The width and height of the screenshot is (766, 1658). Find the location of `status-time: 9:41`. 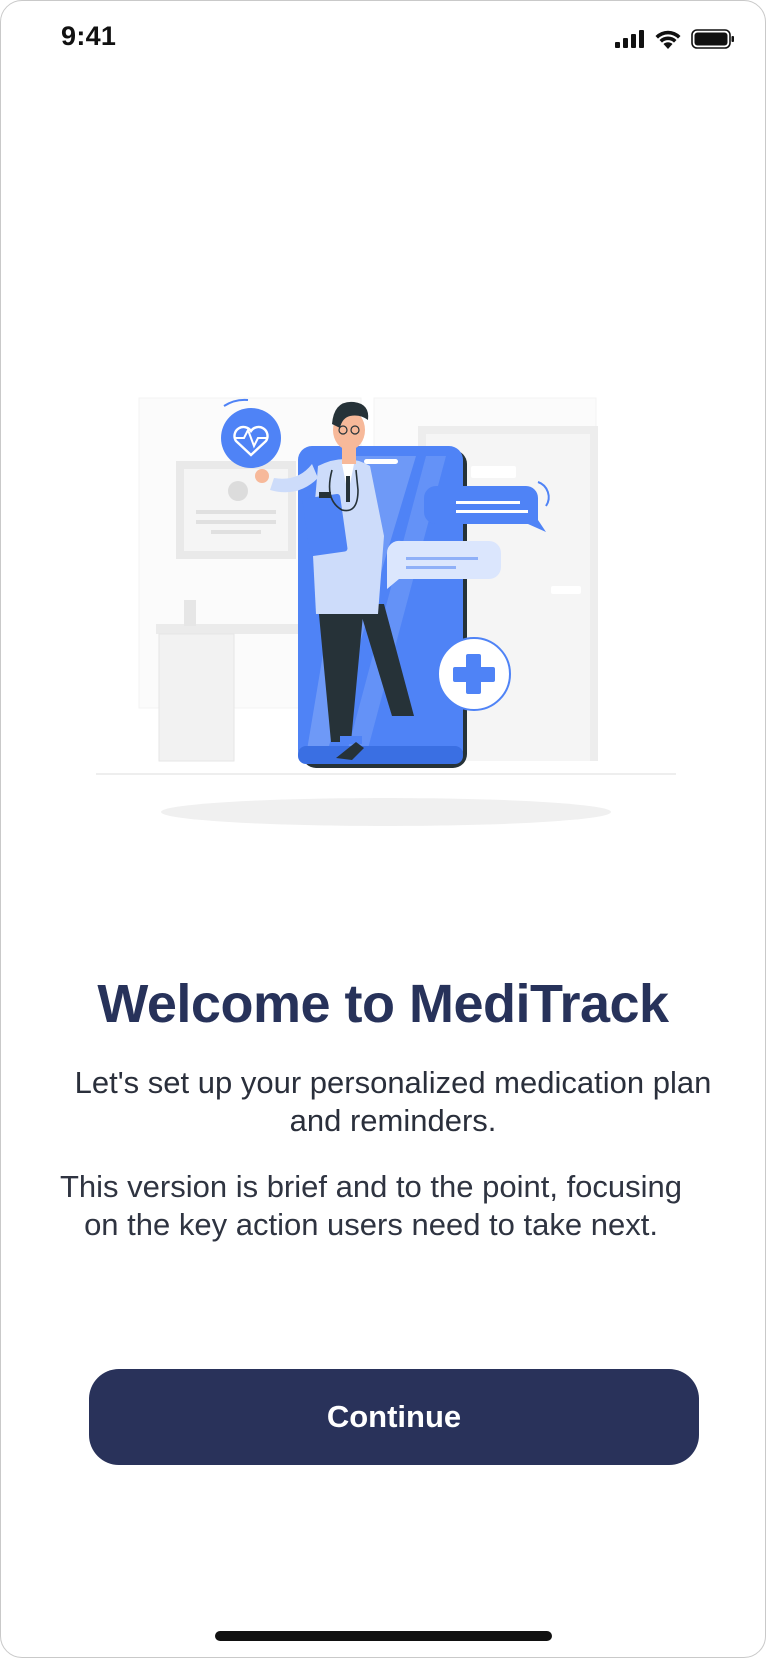

status-time: 9:41 is located at coordinates (89, 36).